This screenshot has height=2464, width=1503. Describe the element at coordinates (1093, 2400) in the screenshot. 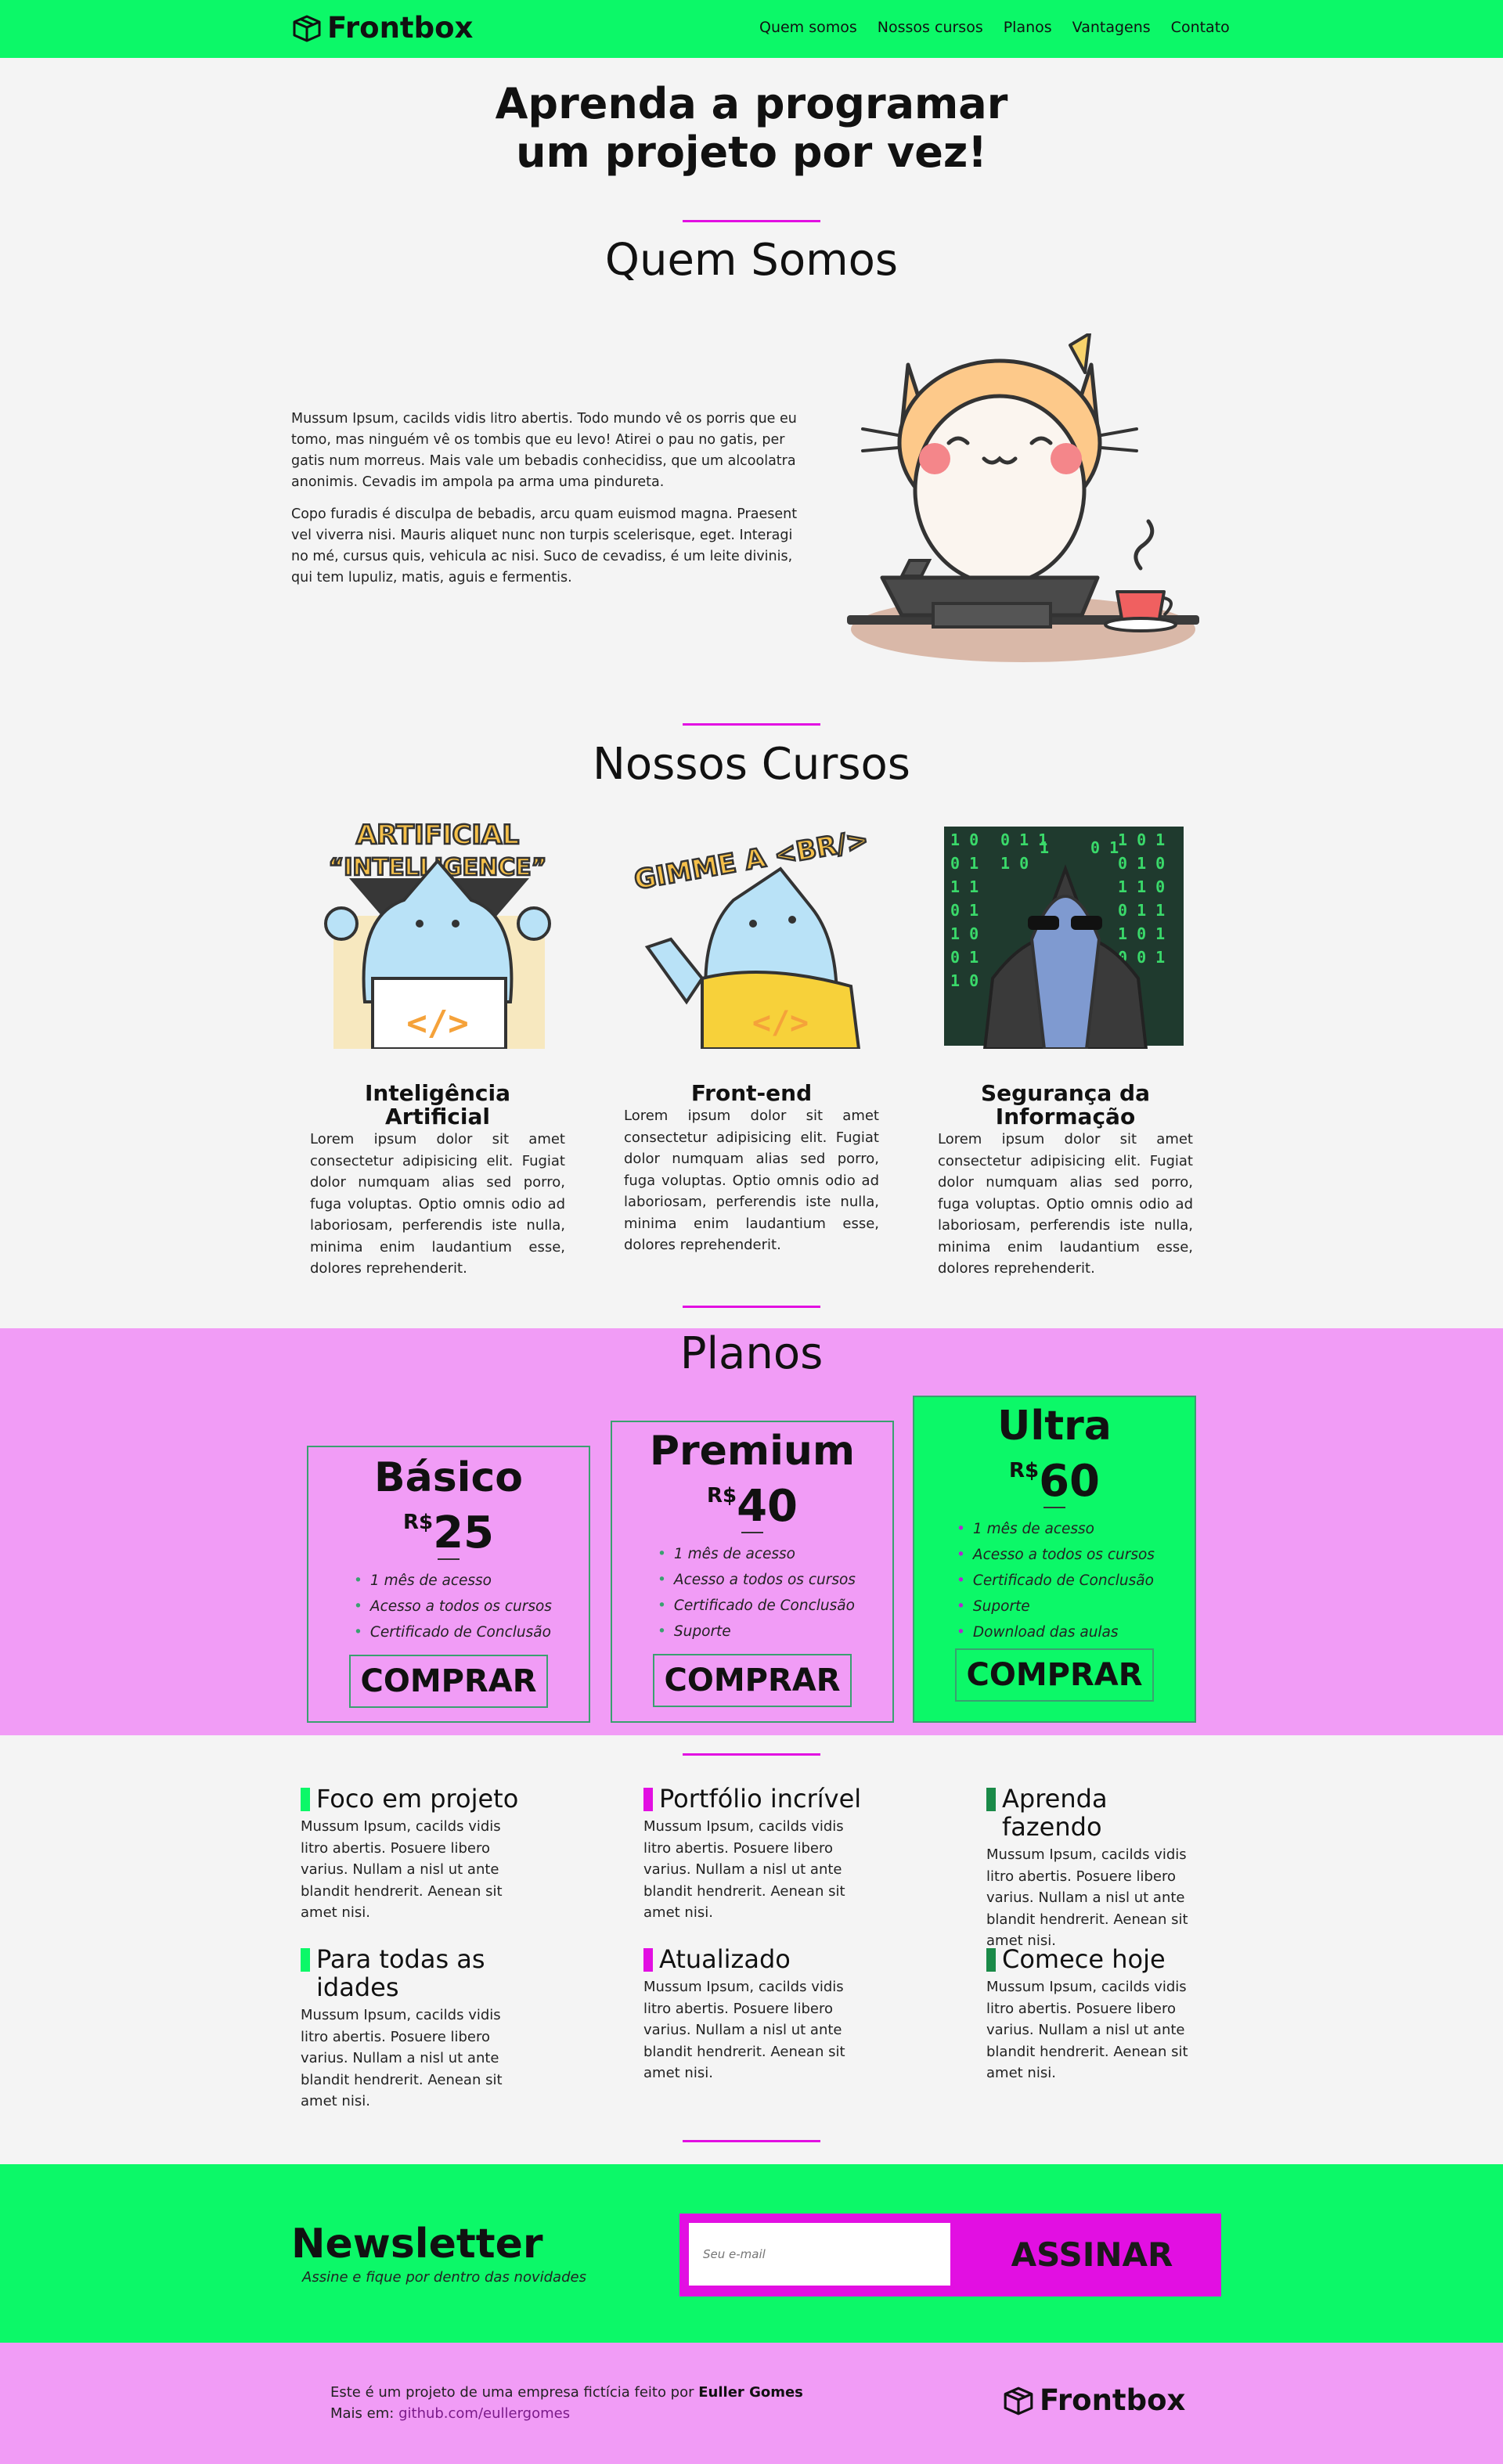

I see `footer-logo: Frontbox` at that location.